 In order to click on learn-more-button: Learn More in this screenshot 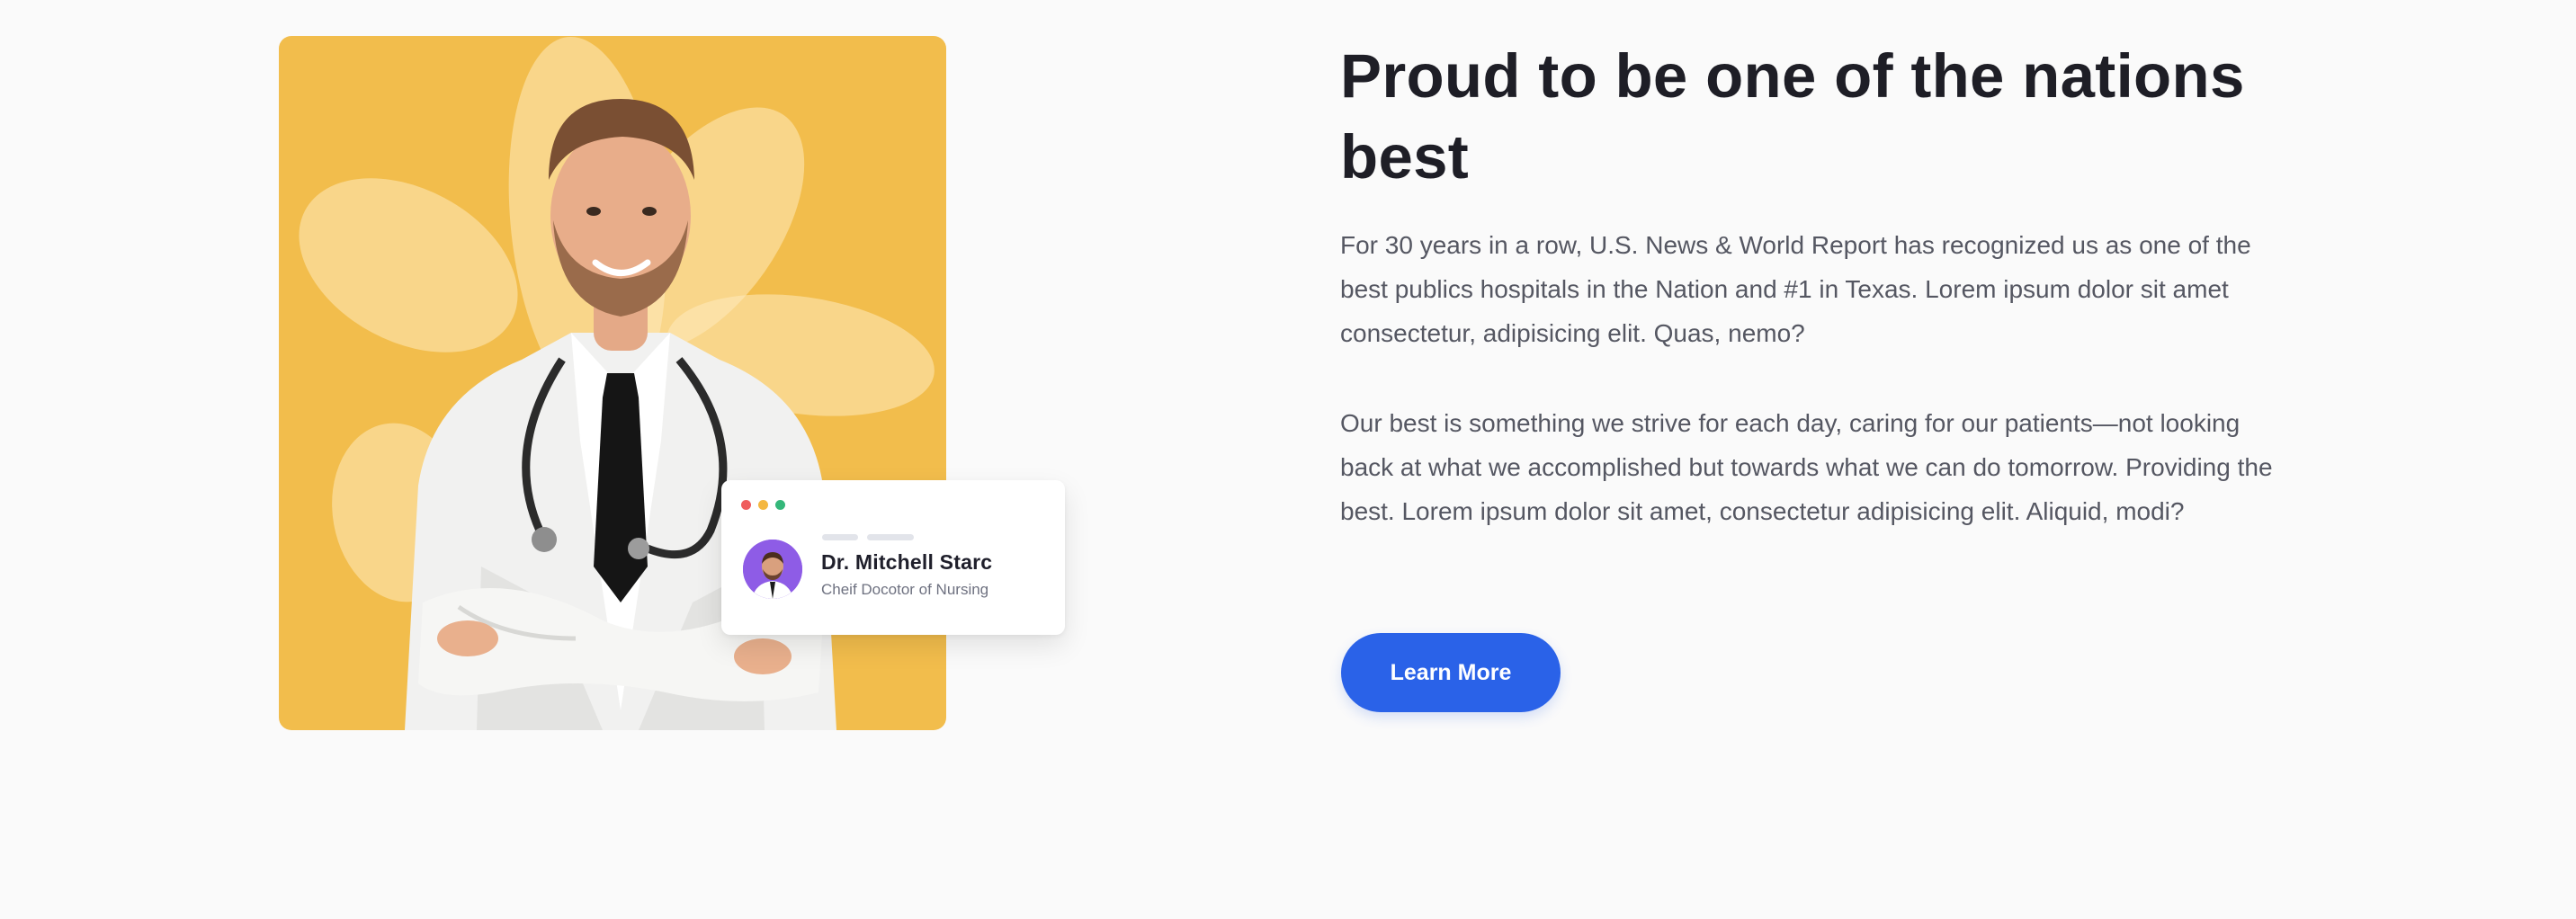, I will do `click(1451, 672)`.